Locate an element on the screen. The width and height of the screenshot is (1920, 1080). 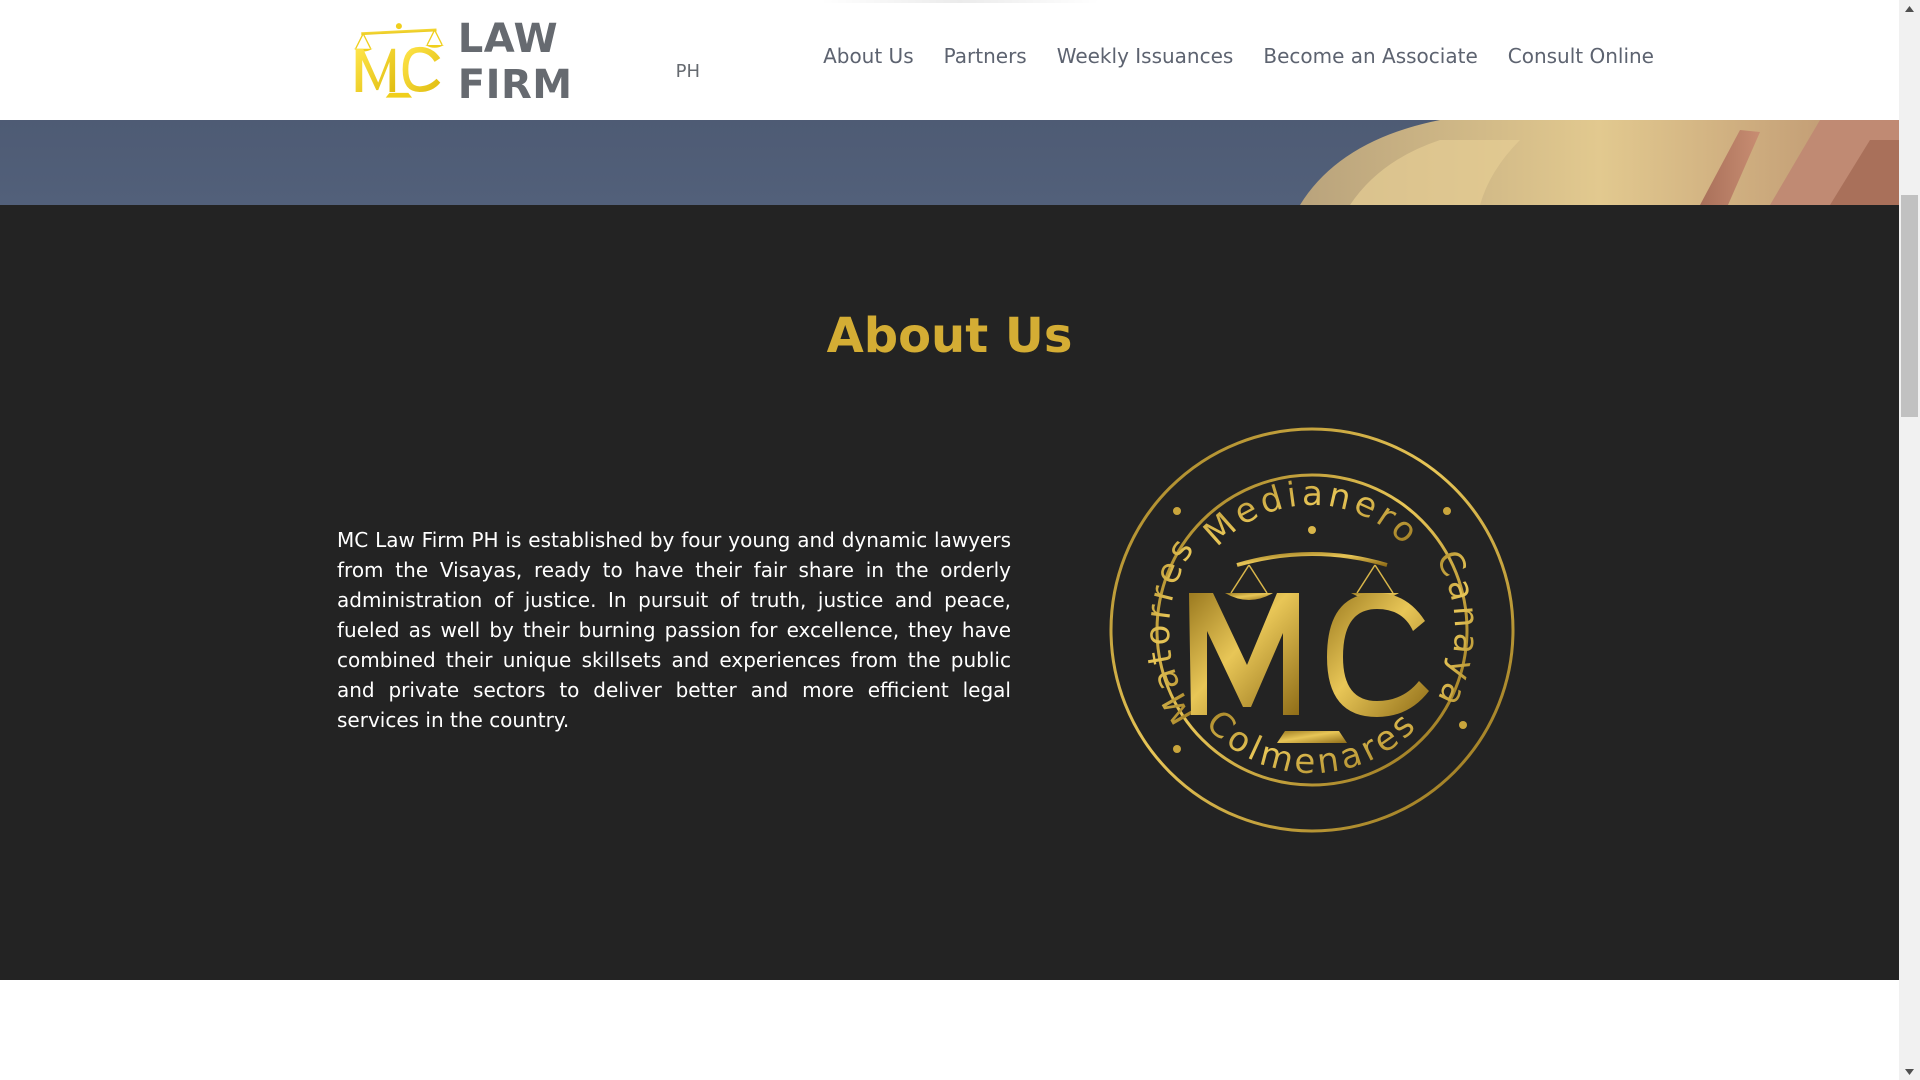
triangle-down-icon is located at coordinates (1909, 1071).